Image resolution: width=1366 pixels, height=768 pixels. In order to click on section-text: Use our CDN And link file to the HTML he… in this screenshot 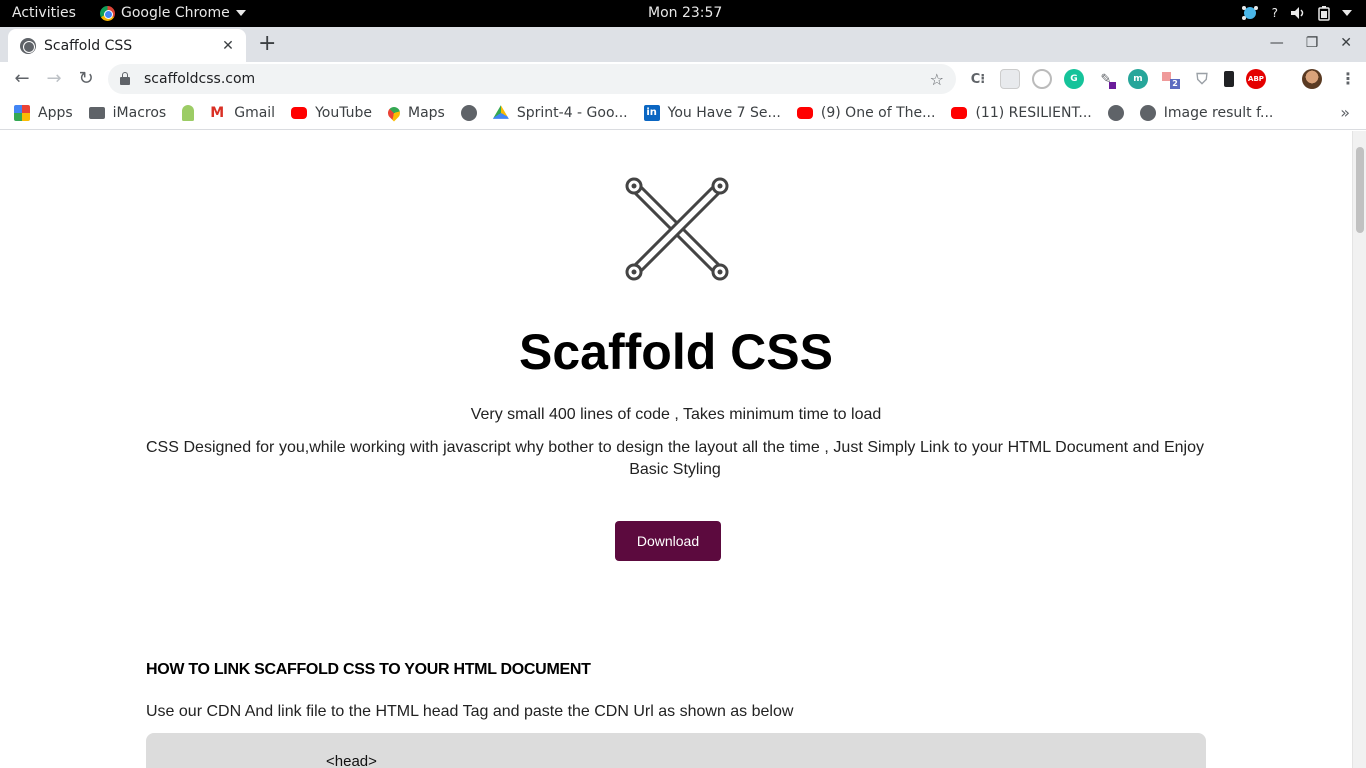, I will do `click(470, 711)`.